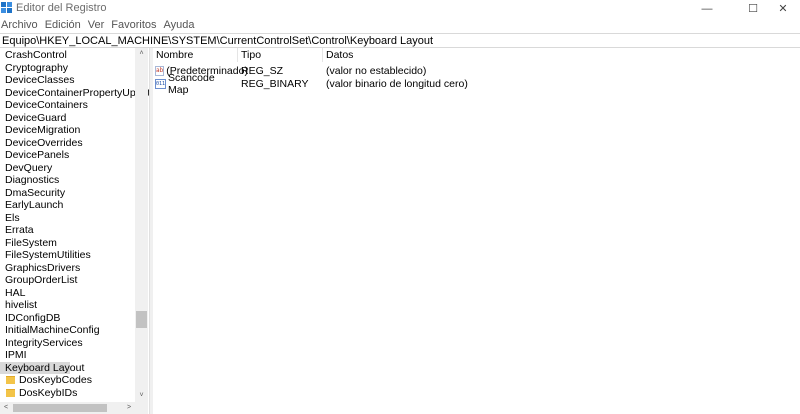 This screenshot has height=414, width=800. Describe the element at coordinates (68, 230) in the screenshot. I see `tree-item: Errata` at that location.